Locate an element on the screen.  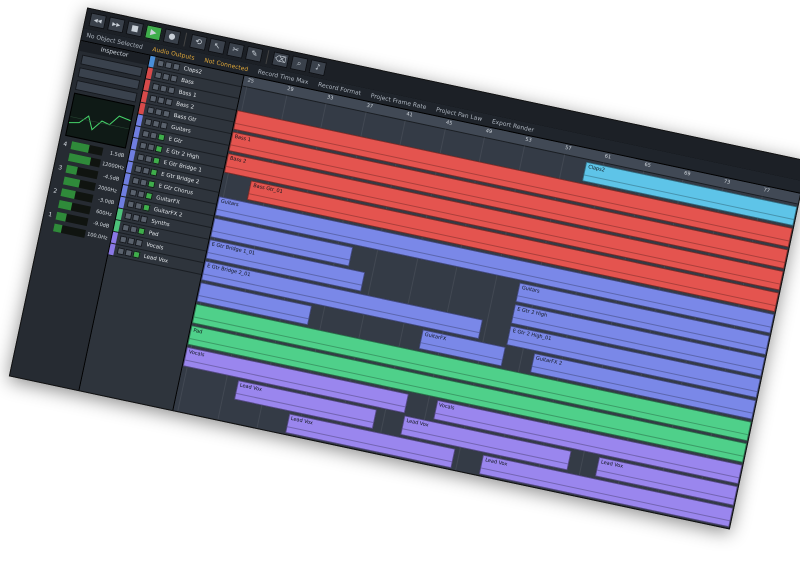
toolbar-button: ▸▸ is located at coordinates (116, 25).